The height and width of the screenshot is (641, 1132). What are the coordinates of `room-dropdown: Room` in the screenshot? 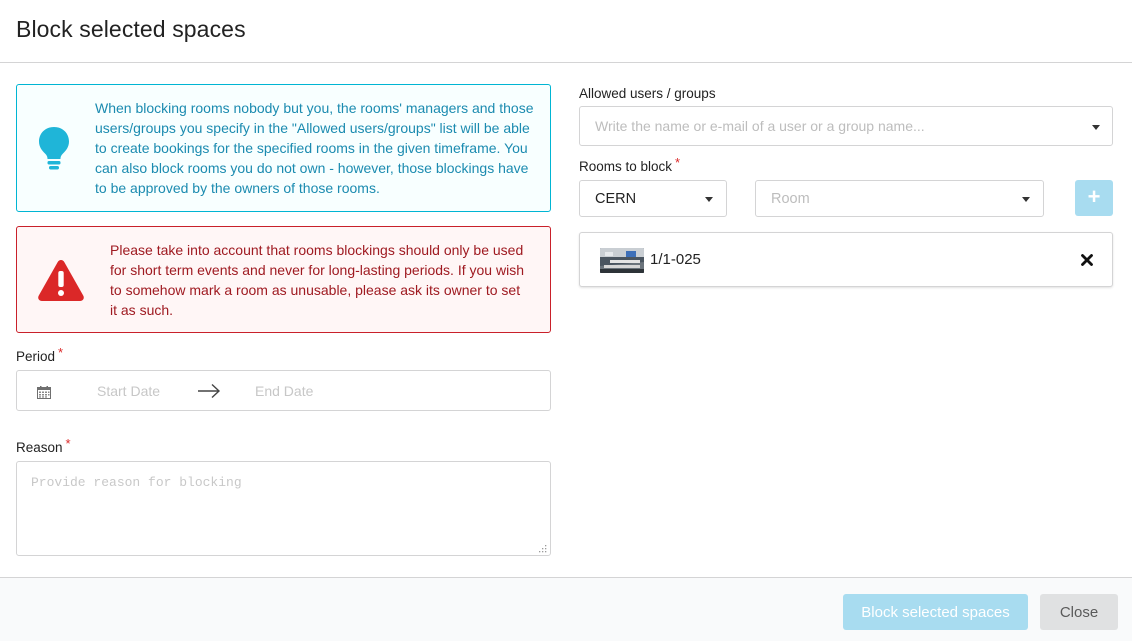 It's located at (899, 198).